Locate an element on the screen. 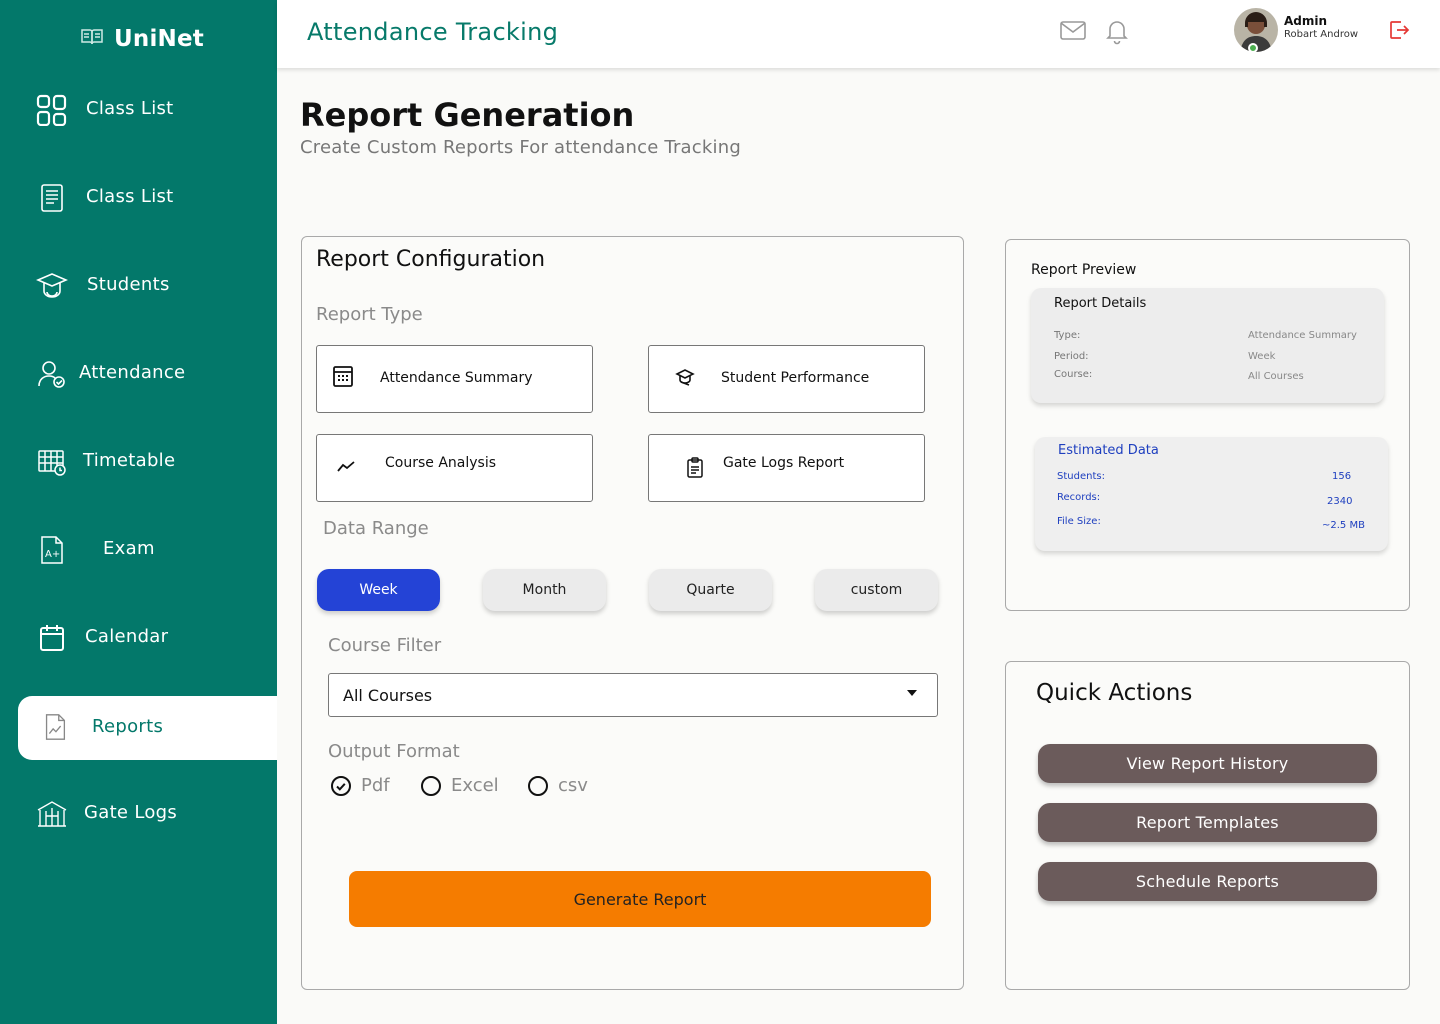 This screenshot has width=1440, height=1024. detail-key: Type: is located at coordinates (1067, 335).